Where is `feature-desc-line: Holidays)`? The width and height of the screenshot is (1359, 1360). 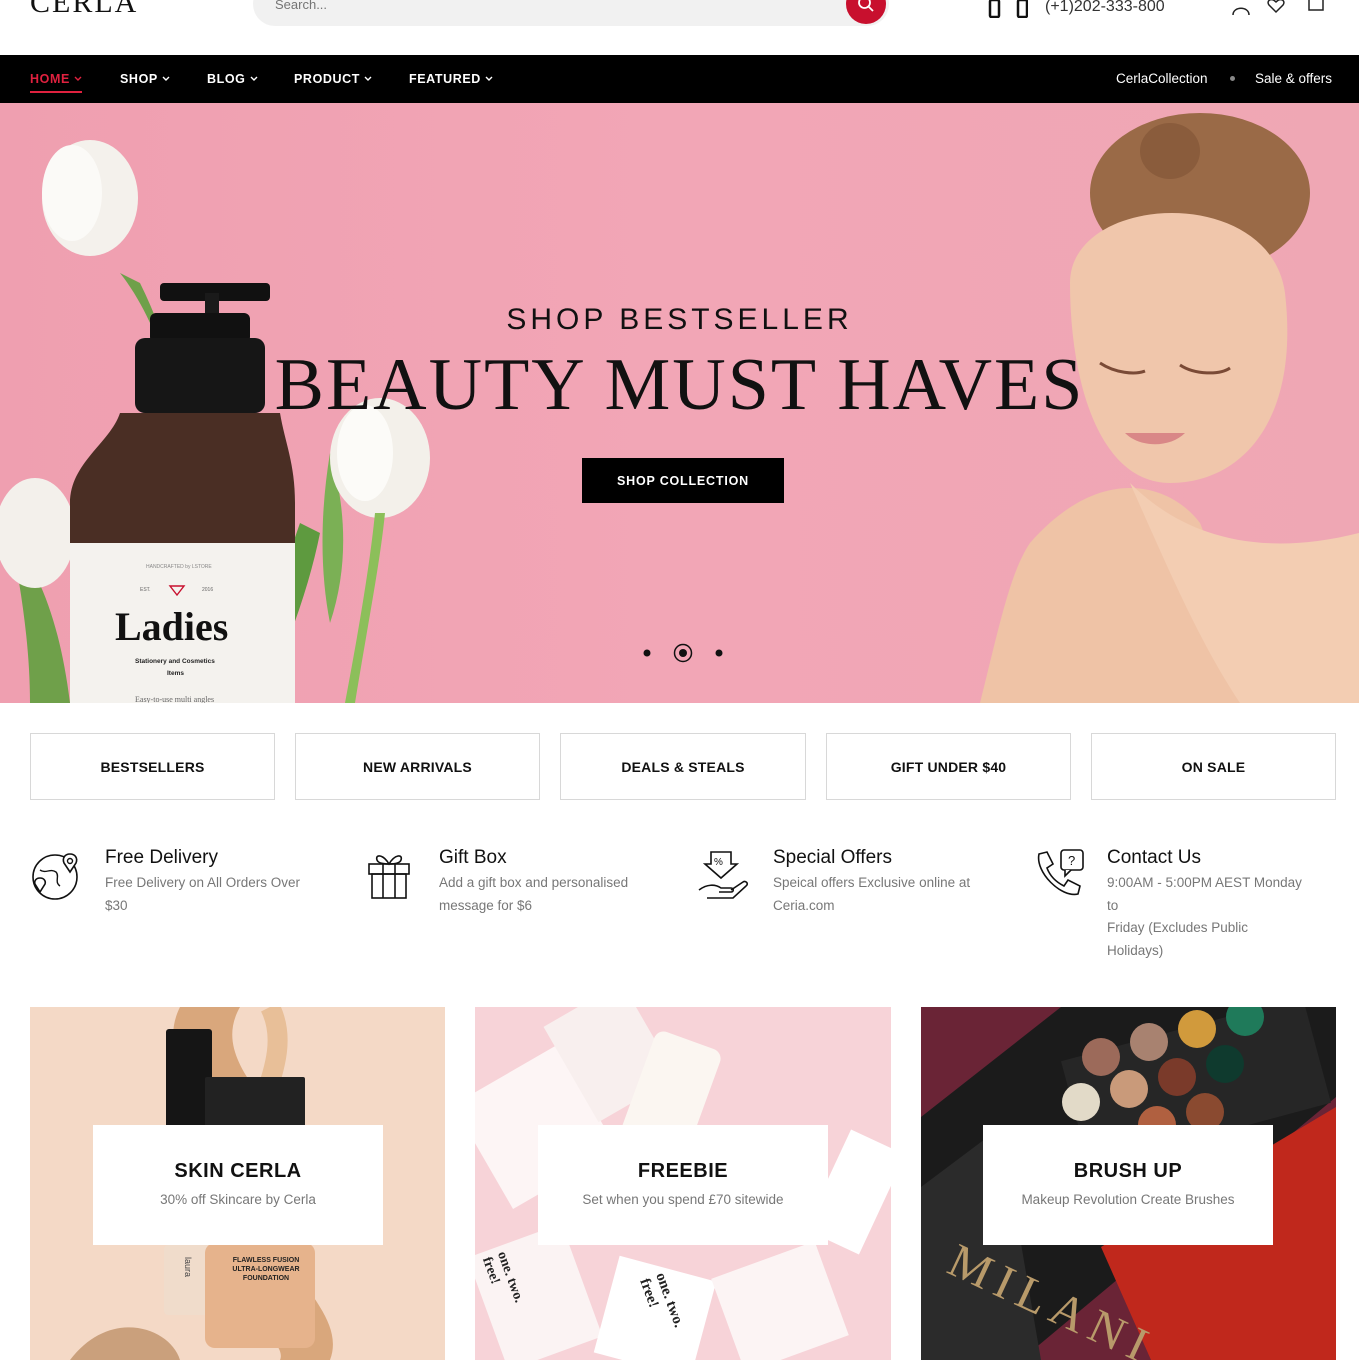
feature-desc-line: Holidays) is located at coordinates (1135, 950).